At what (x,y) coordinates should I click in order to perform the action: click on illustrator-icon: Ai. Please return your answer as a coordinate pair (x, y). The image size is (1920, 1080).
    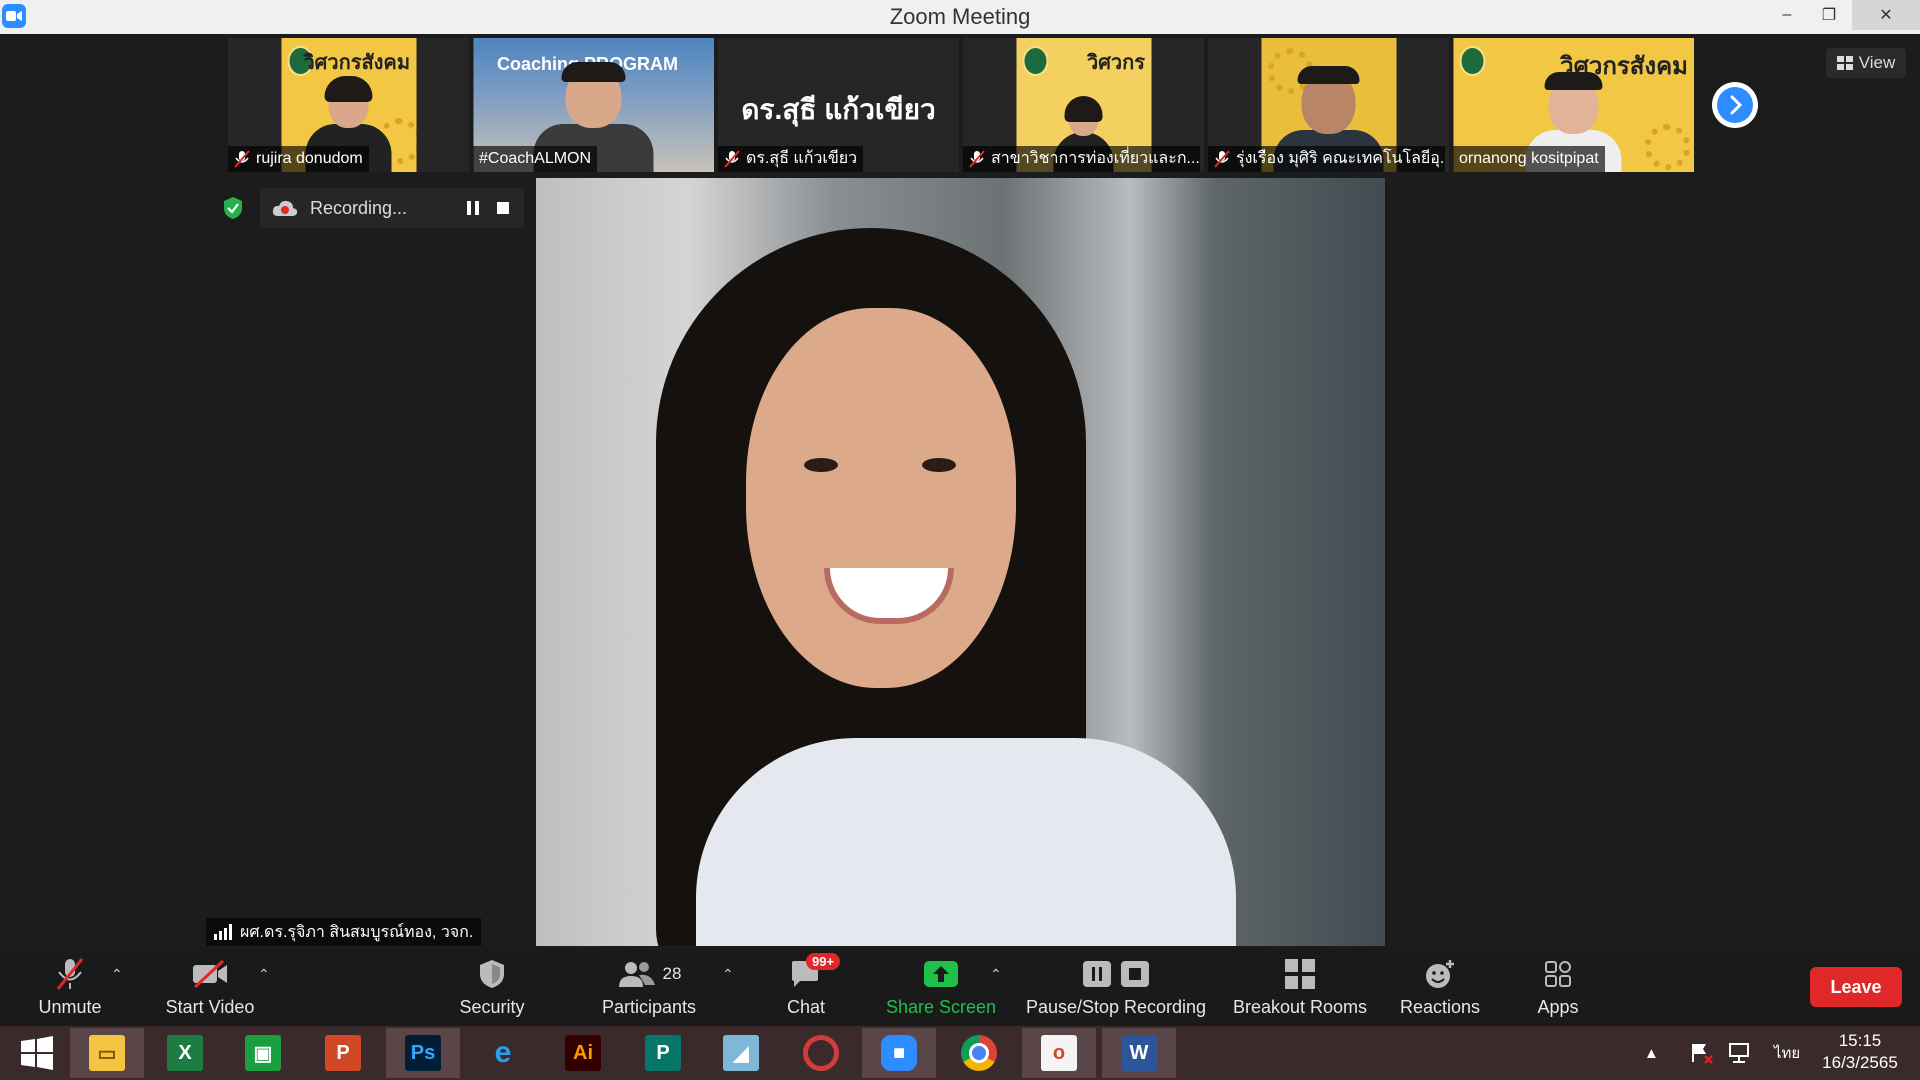
    Looking at the image, I should click on (583, 1053).